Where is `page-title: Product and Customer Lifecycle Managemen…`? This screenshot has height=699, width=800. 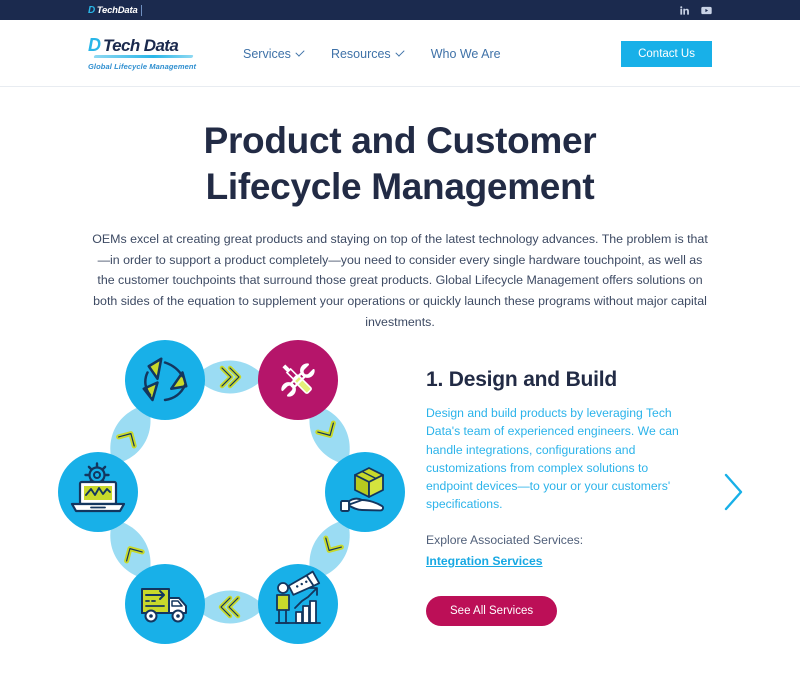 page-title: Product and Customer Lifecycle Managemen… is located at coordinates (400, 163).